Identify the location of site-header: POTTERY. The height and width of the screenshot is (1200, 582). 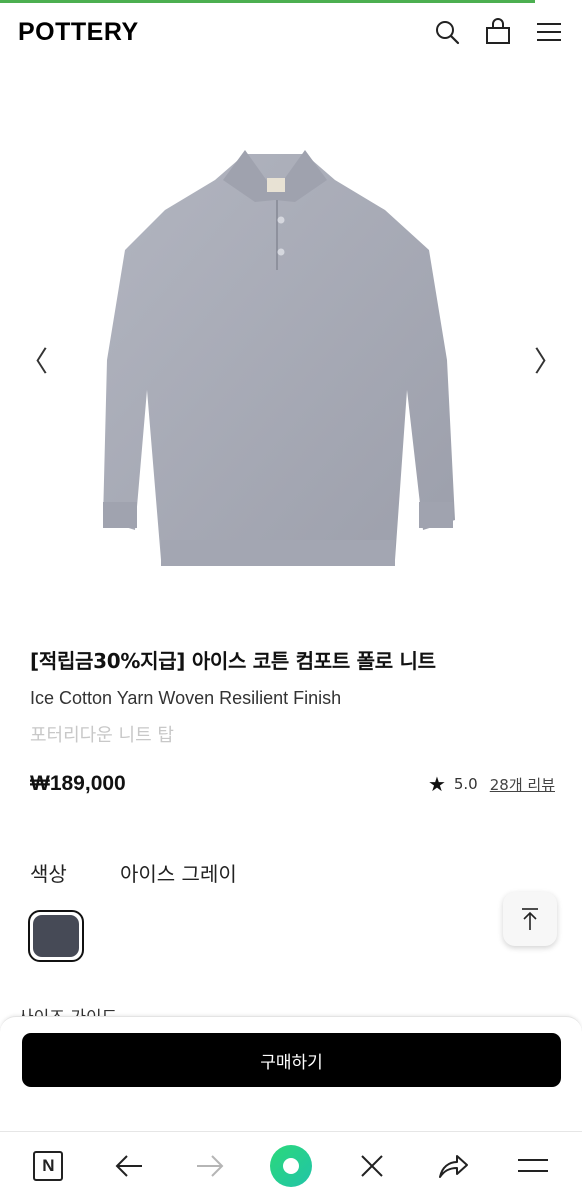
(291, 32).